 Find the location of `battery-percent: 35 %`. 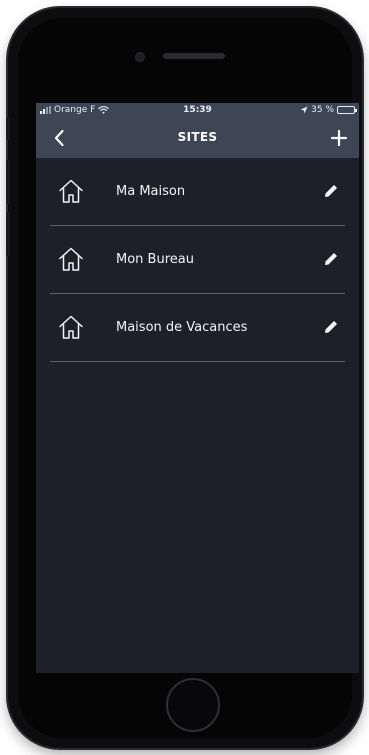

battery-percent: 35 % is located at coordinates (322, 110).